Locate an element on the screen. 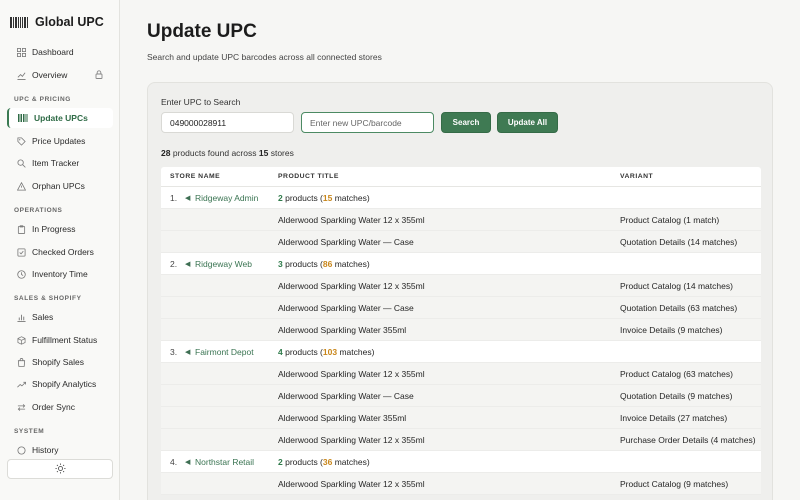 This screenshot has height=500, width=800. lock-icon is located at coordinates (99, 75).